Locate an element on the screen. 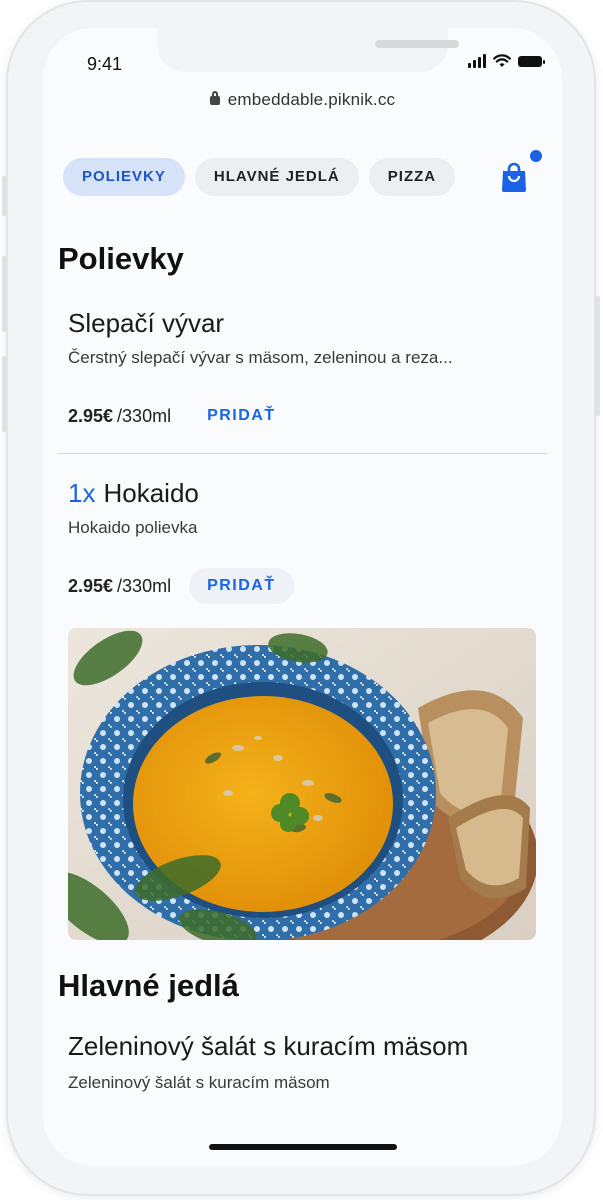 The height and width of the screenshot is (1200, 603). tab-pizza: PIZZA is located at coordinates (412, 177).